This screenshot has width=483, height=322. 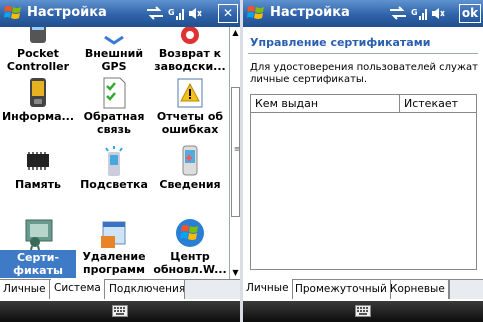 What do you see at coordinates (437, 104) in the screenshot?
I see `column-header-expires: Истекает` at bounding box center [437, 104].